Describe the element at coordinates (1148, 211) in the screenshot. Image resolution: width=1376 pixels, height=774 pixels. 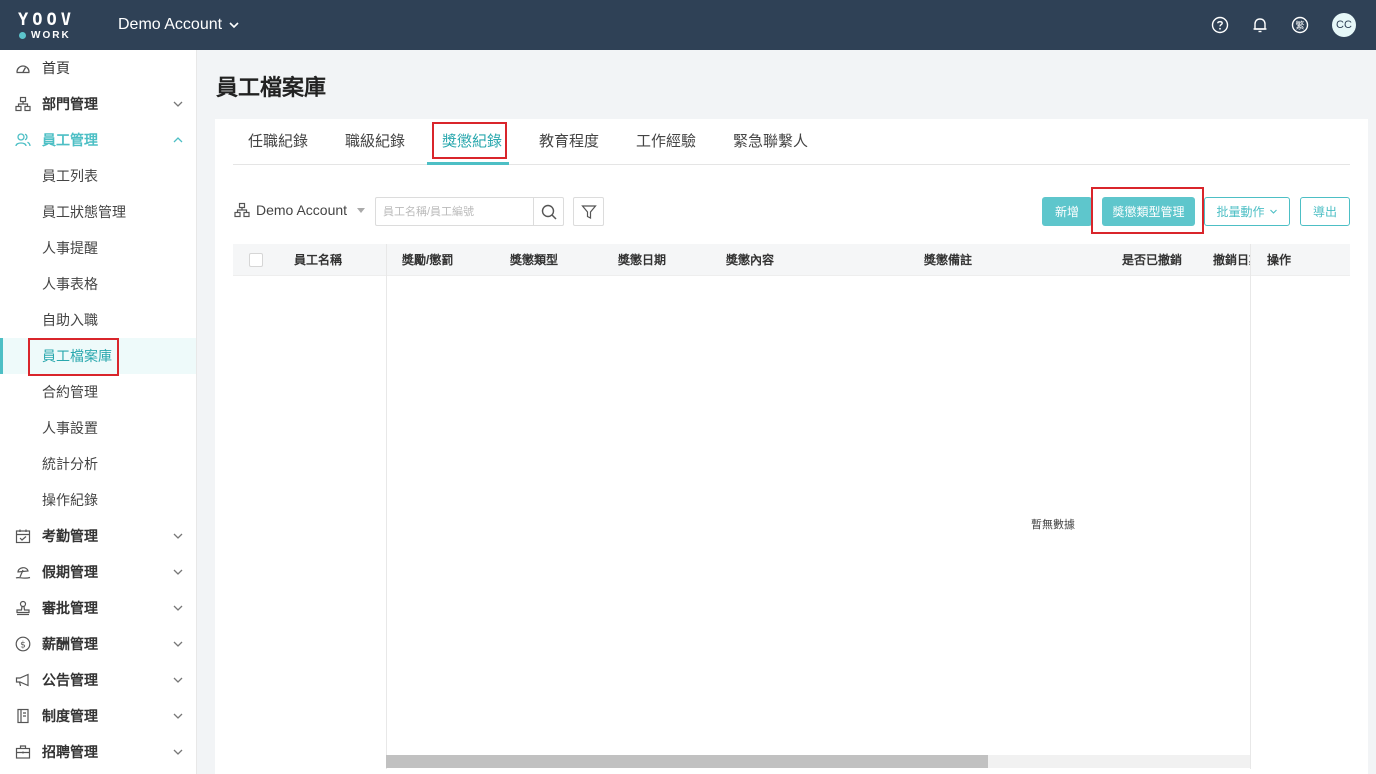
I see `type-manage-button: 獎懲類型管理` at that location.